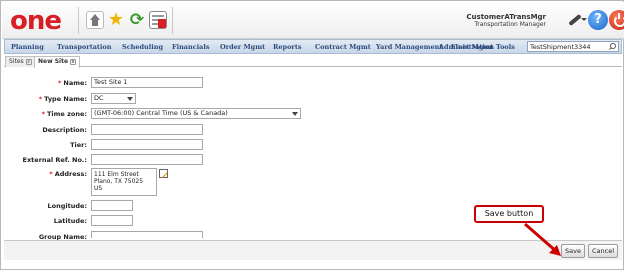 Image resolution: width=624 pixels, height=270 pixels. I want to click on tab-new-site: New Site x, so click(57, 62).